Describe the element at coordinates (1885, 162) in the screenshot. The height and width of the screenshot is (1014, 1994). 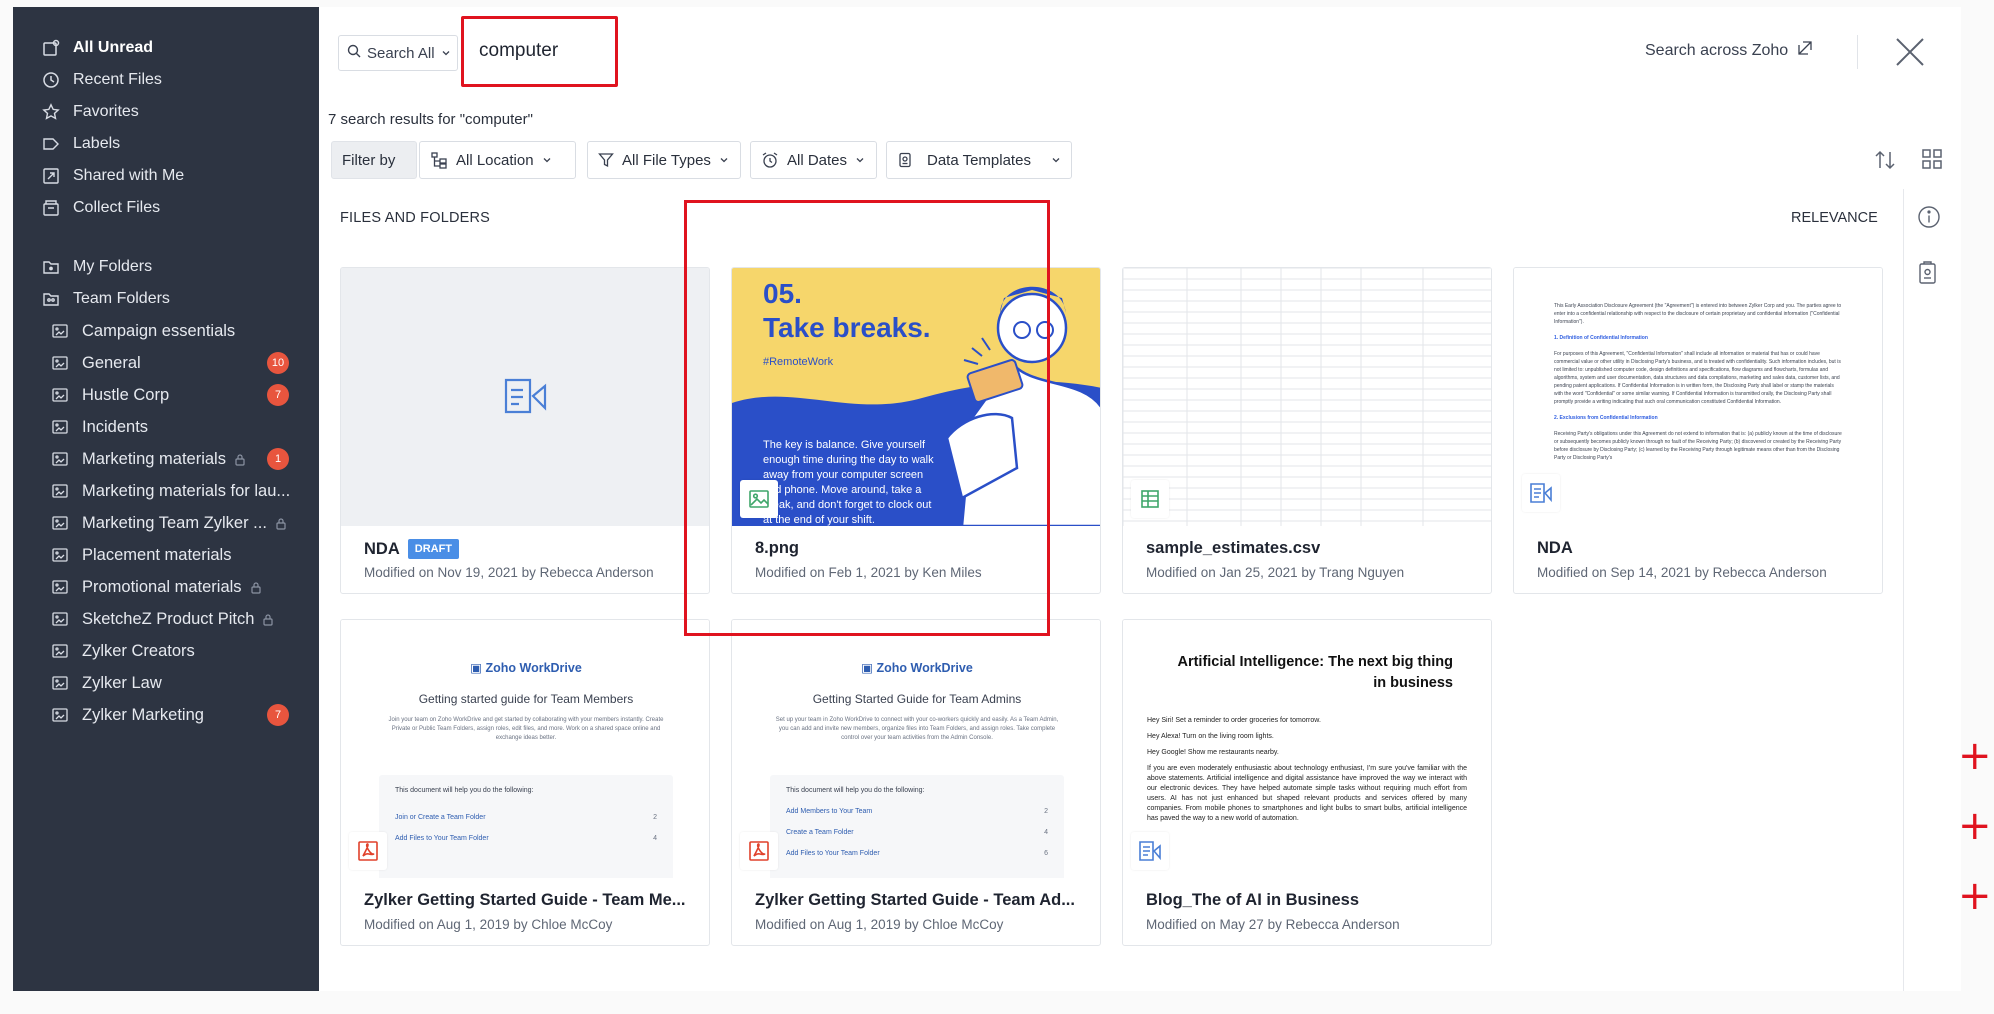
I see `sort-icon` at that location.